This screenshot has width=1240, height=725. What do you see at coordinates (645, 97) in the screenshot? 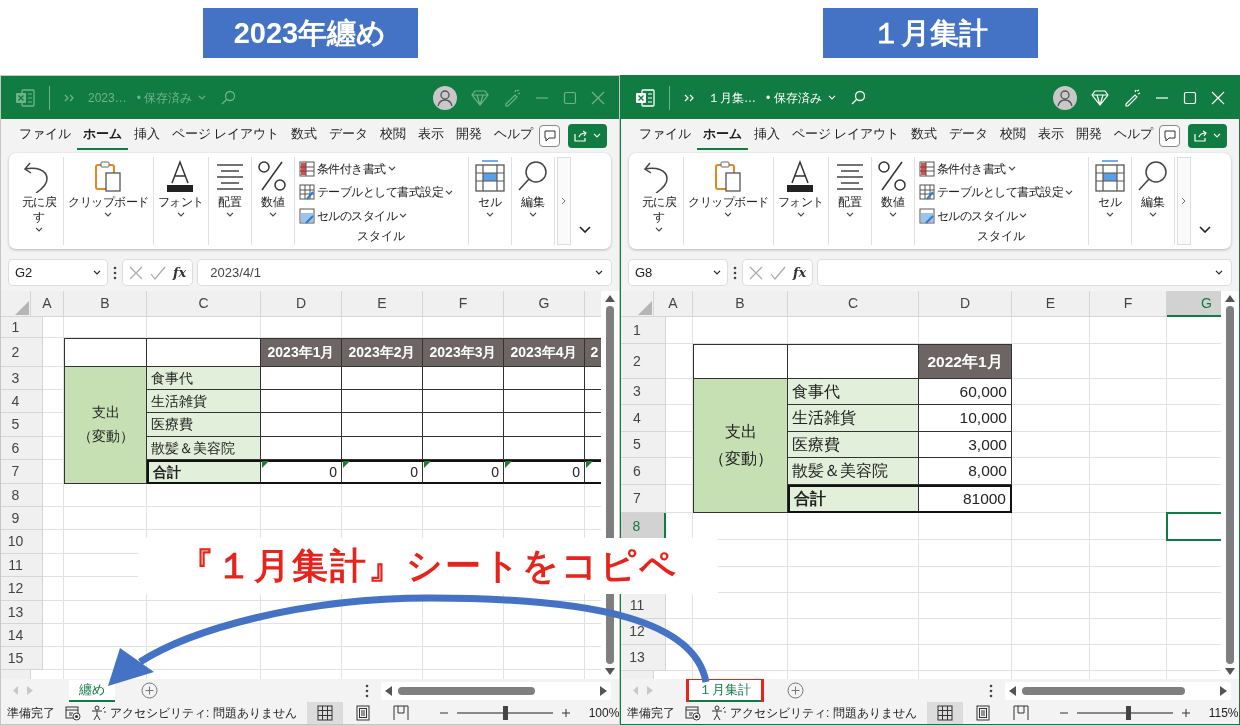
I see `excel-icon` at bounding box center [645, 97].